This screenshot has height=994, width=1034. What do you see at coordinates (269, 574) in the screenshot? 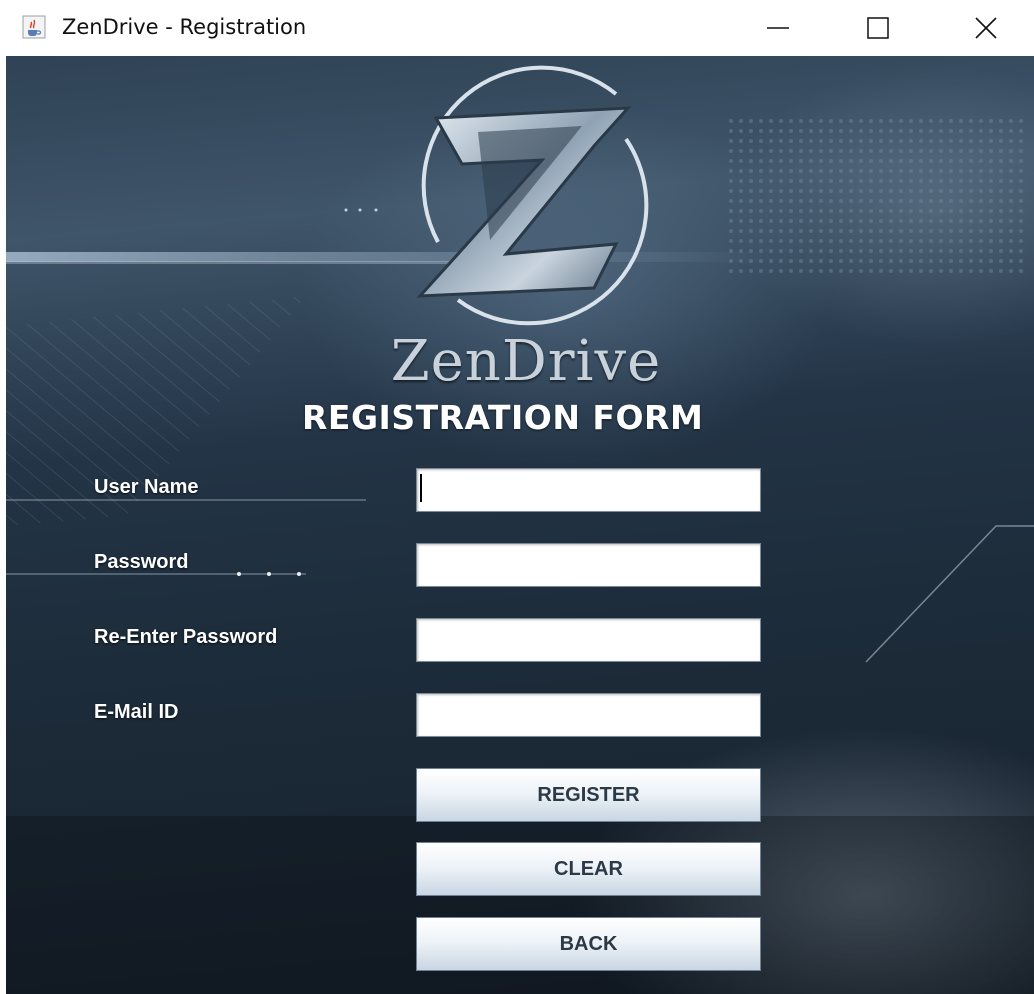
I see `decorative-dots` at bounding box center [269, 574].